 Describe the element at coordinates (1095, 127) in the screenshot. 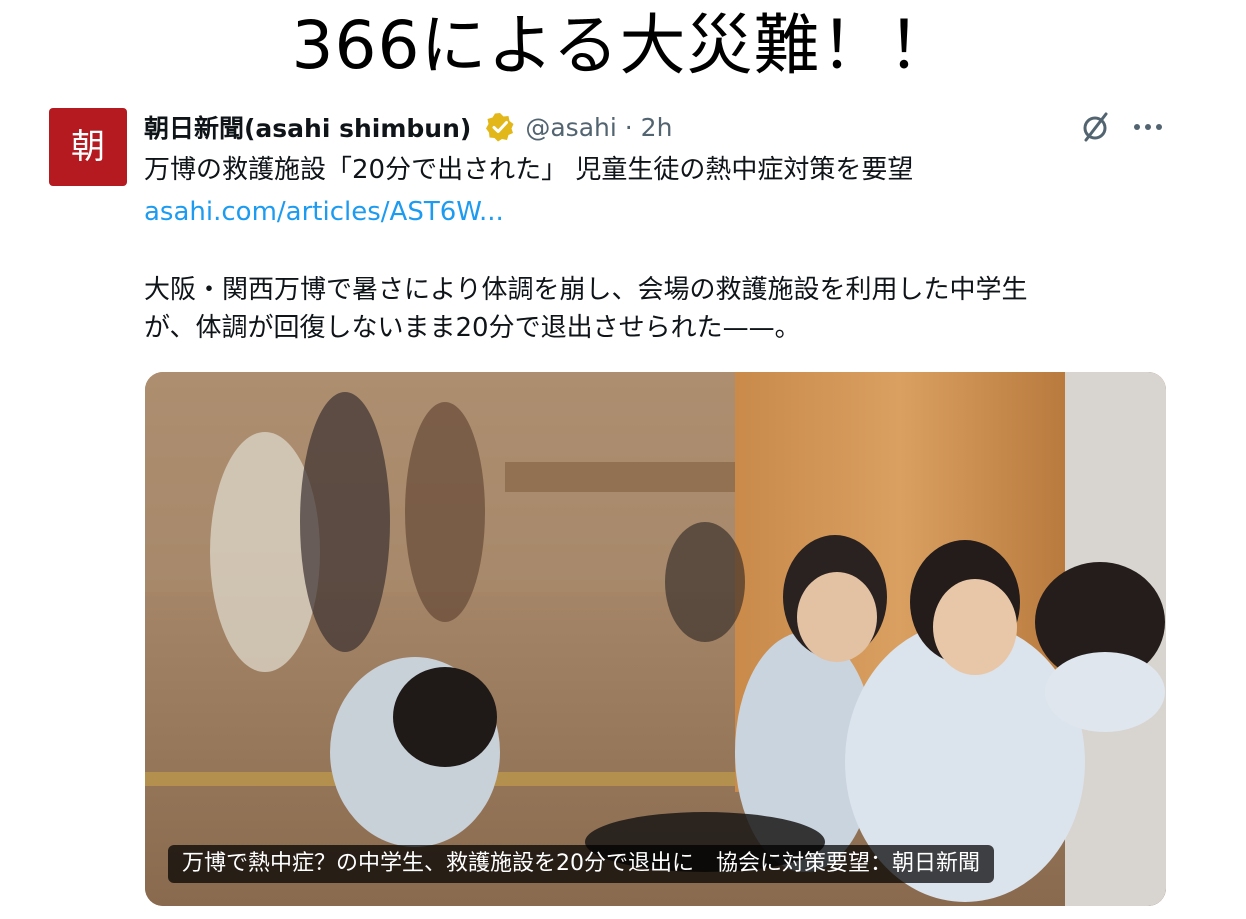

I see `grok-icon` at that location.